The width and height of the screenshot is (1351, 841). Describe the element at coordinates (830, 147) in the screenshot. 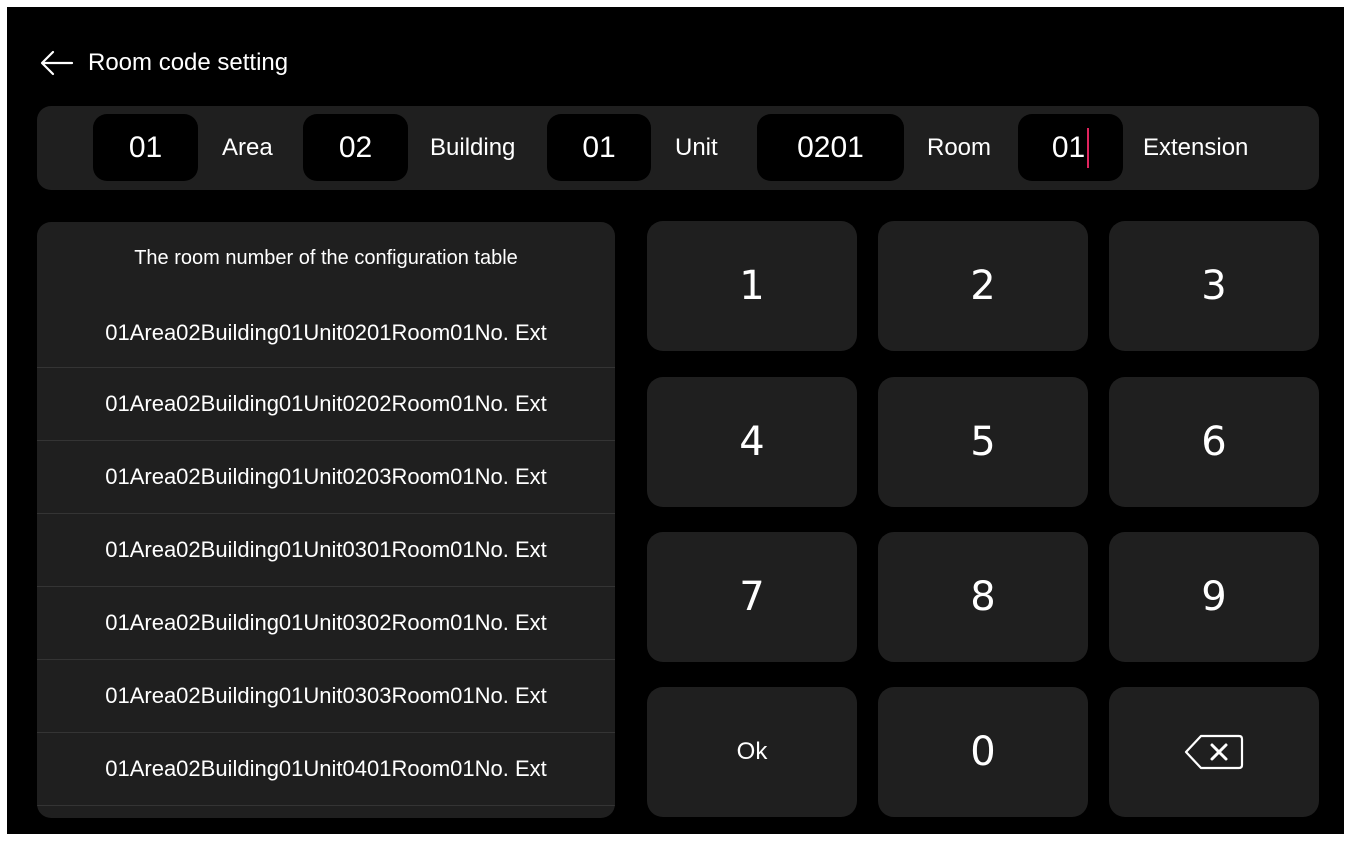

I see `room-value-field: 0201` at that location.